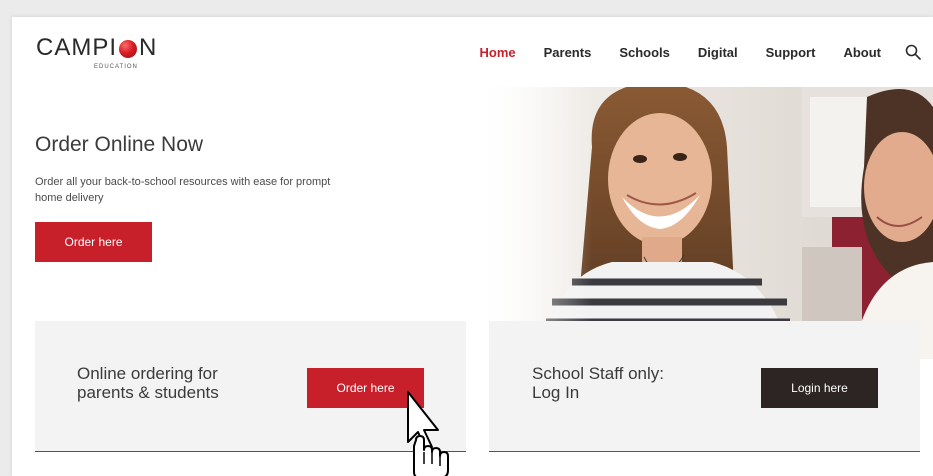 The width and height of the screenshot is (933, 476). What do you see at coordinates (147, 373) in the screenshot?
I see `parents-card-line1: Online ordering for` at bounding box center [147, 373].